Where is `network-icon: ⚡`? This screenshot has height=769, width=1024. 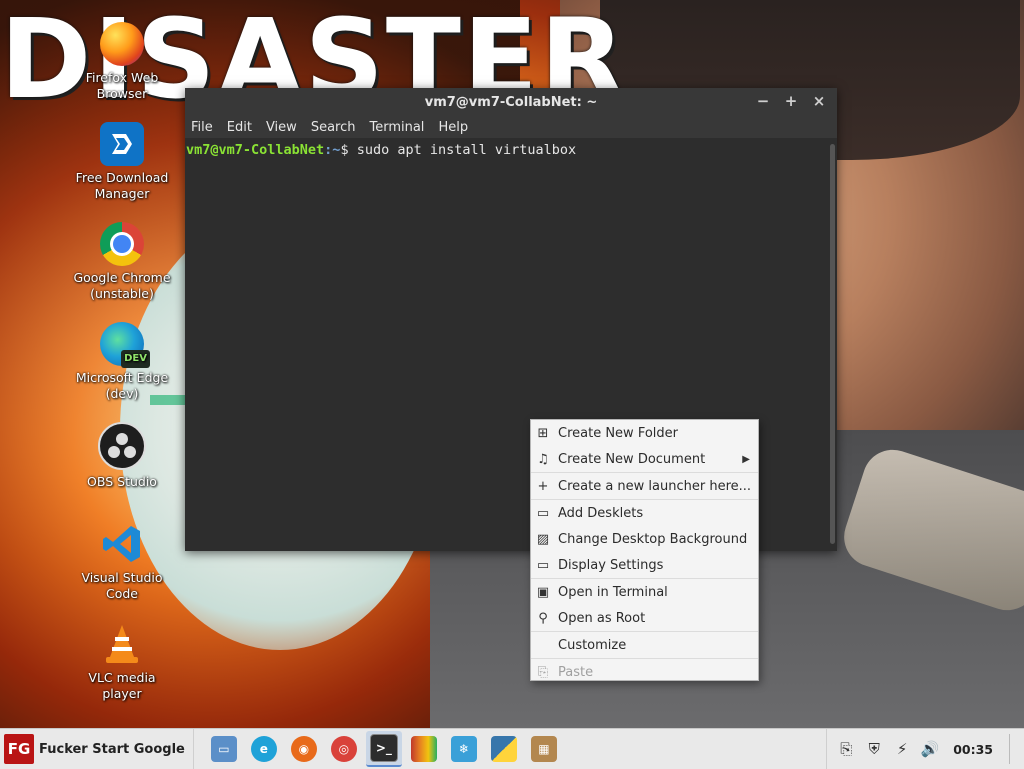
network-icon: ⚡ is located at coordinates (902, 749).